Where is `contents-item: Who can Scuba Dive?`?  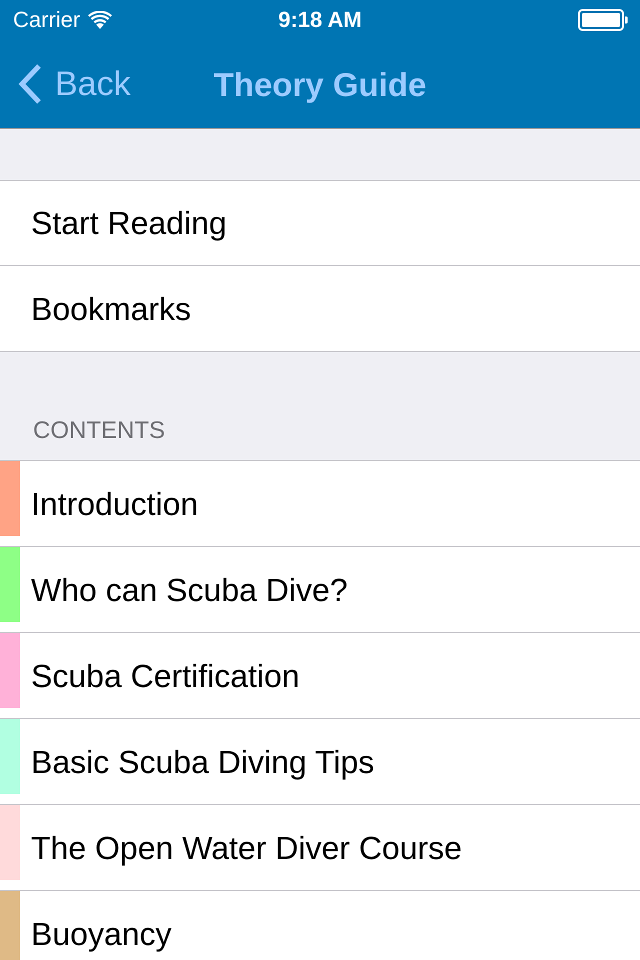 contents-item: Who can Scuba Dive? is located at coordinates (320, 590).